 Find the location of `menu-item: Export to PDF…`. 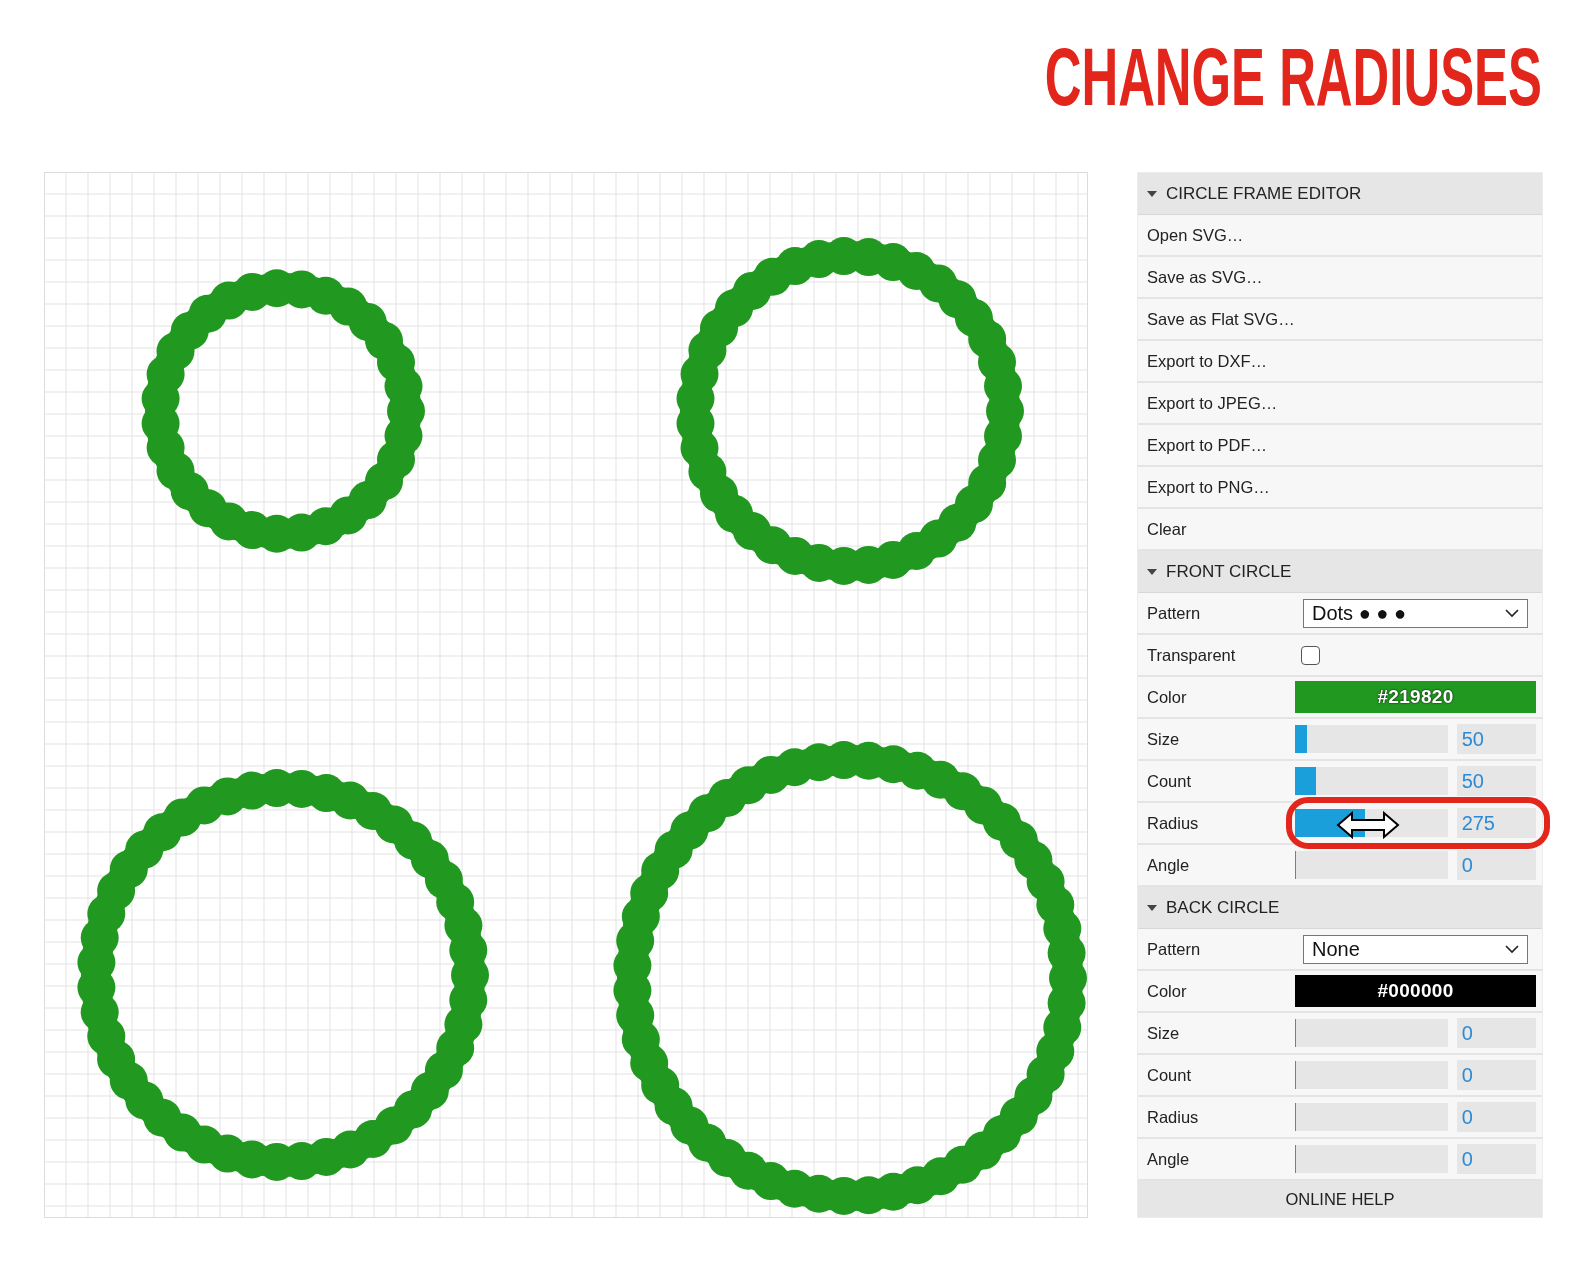

menu-item: Export to PDF… is located at coordinates (1340, 446).